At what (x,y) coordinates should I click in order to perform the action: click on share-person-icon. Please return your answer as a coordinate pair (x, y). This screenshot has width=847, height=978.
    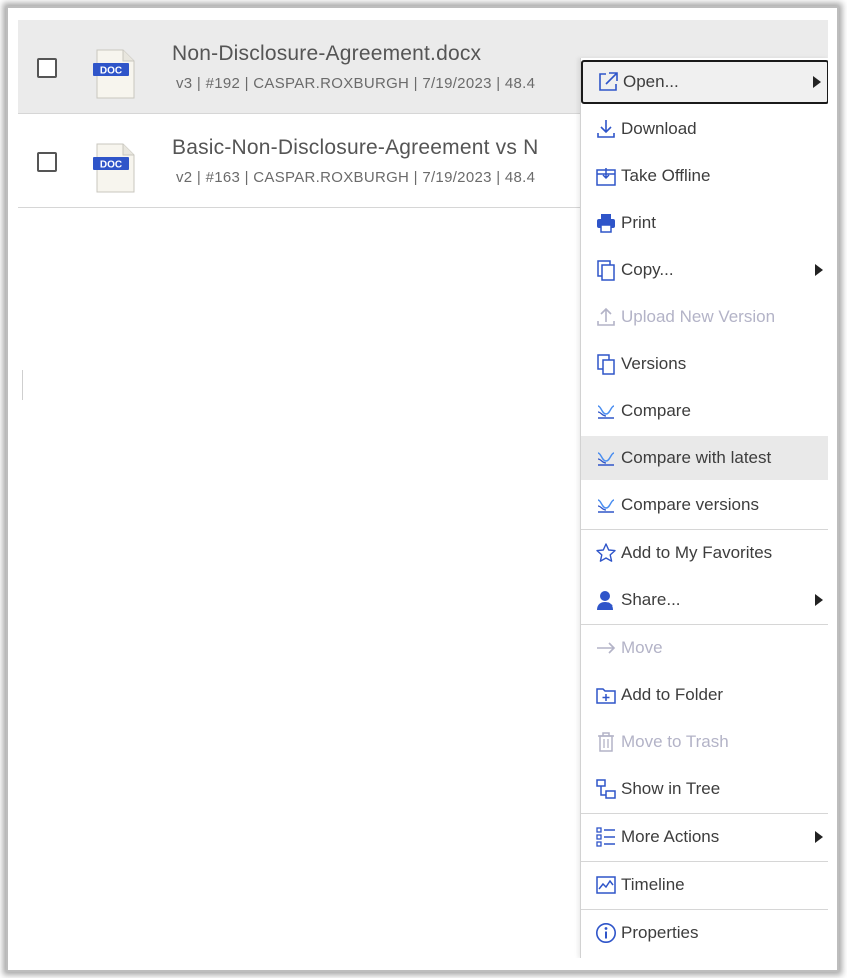
    Looking at the image, I should click on (606, 600).